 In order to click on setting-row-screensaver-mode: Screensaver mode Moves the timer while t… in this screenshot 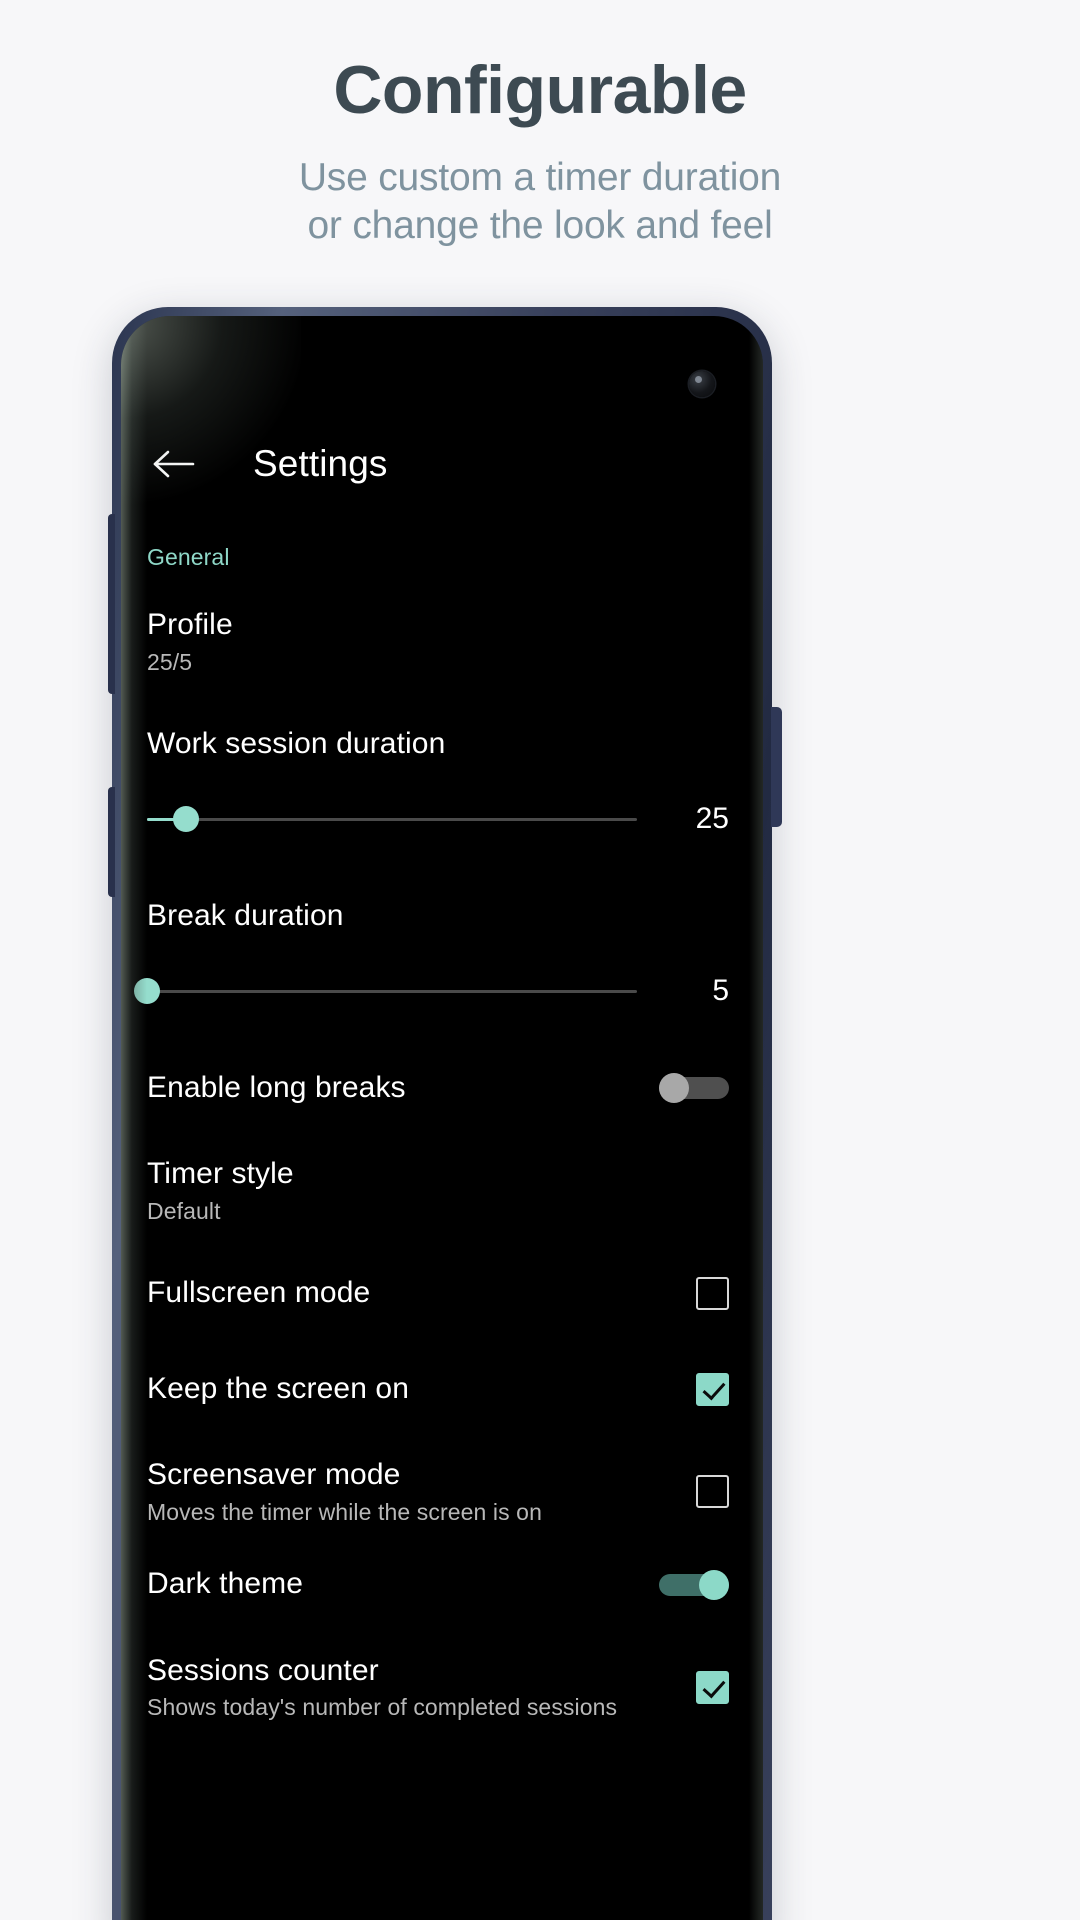, I will do `click(442, 1491)`.